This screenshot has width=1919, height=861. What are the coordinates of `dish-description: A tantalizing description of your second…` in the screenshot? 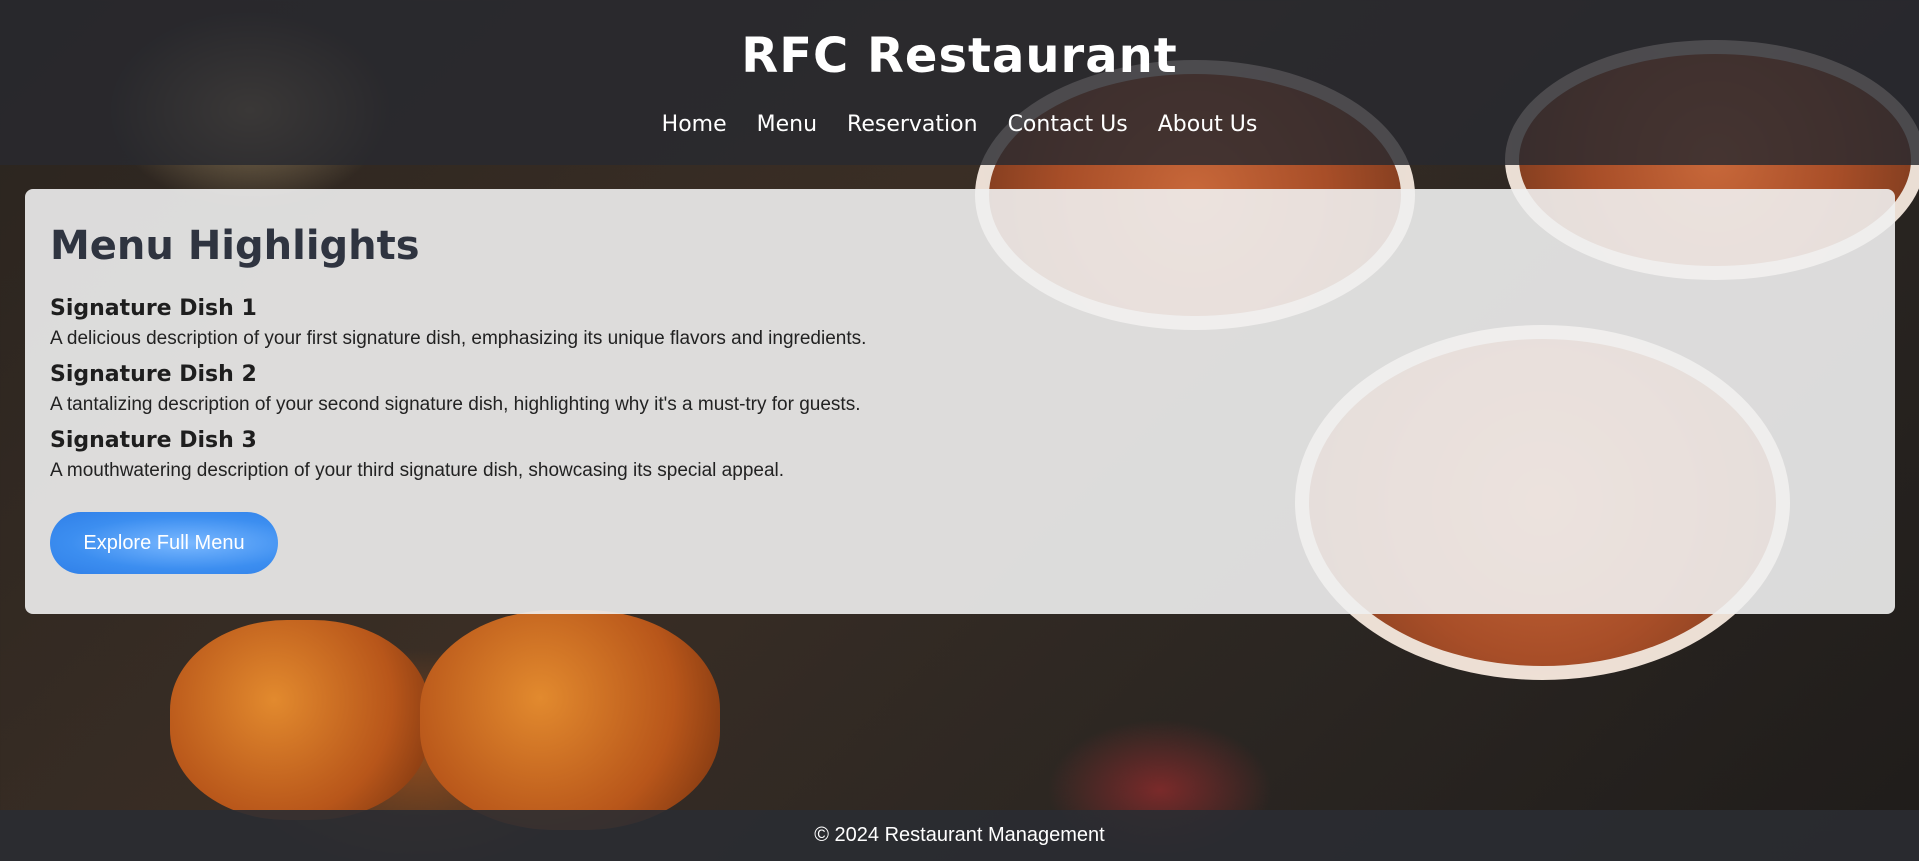 It's located at (455, 404).